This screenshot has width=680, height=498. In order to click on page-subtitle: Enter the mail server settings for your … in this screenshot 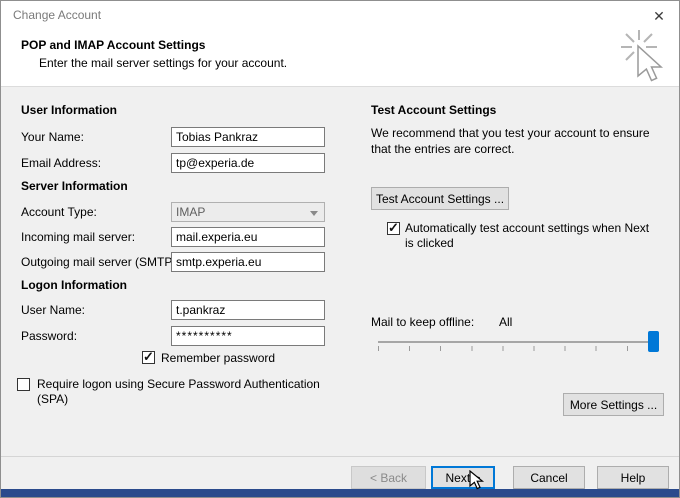, I will do `click(163, 63)`.